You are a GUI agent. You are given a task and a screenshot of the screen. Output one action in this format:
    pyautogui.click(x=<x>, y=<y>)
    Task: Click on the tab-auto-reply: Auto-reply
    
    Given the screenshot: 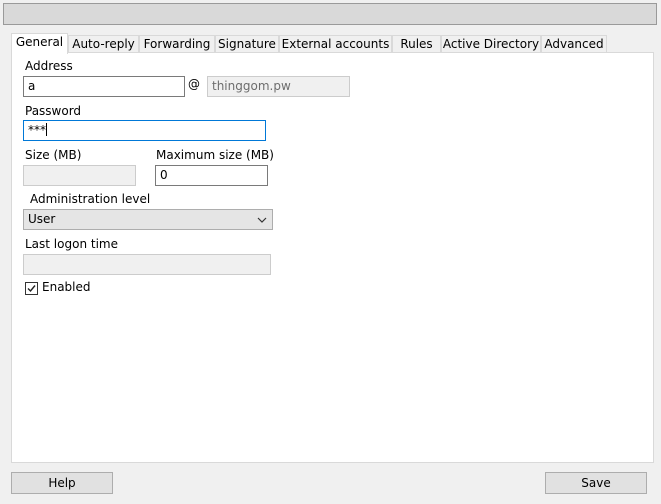 What is the action you would take?
    pyautogui.click(x=103, y=44)
    